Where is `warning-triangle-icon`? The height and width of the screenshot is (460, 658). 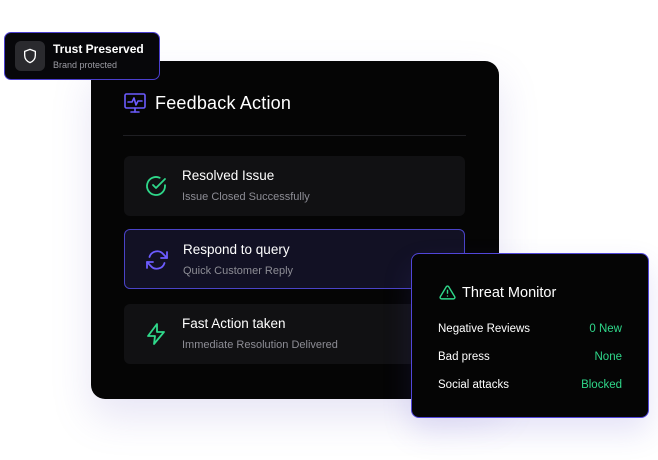
warning-triangle-icon is located at coordinates (447, 292).